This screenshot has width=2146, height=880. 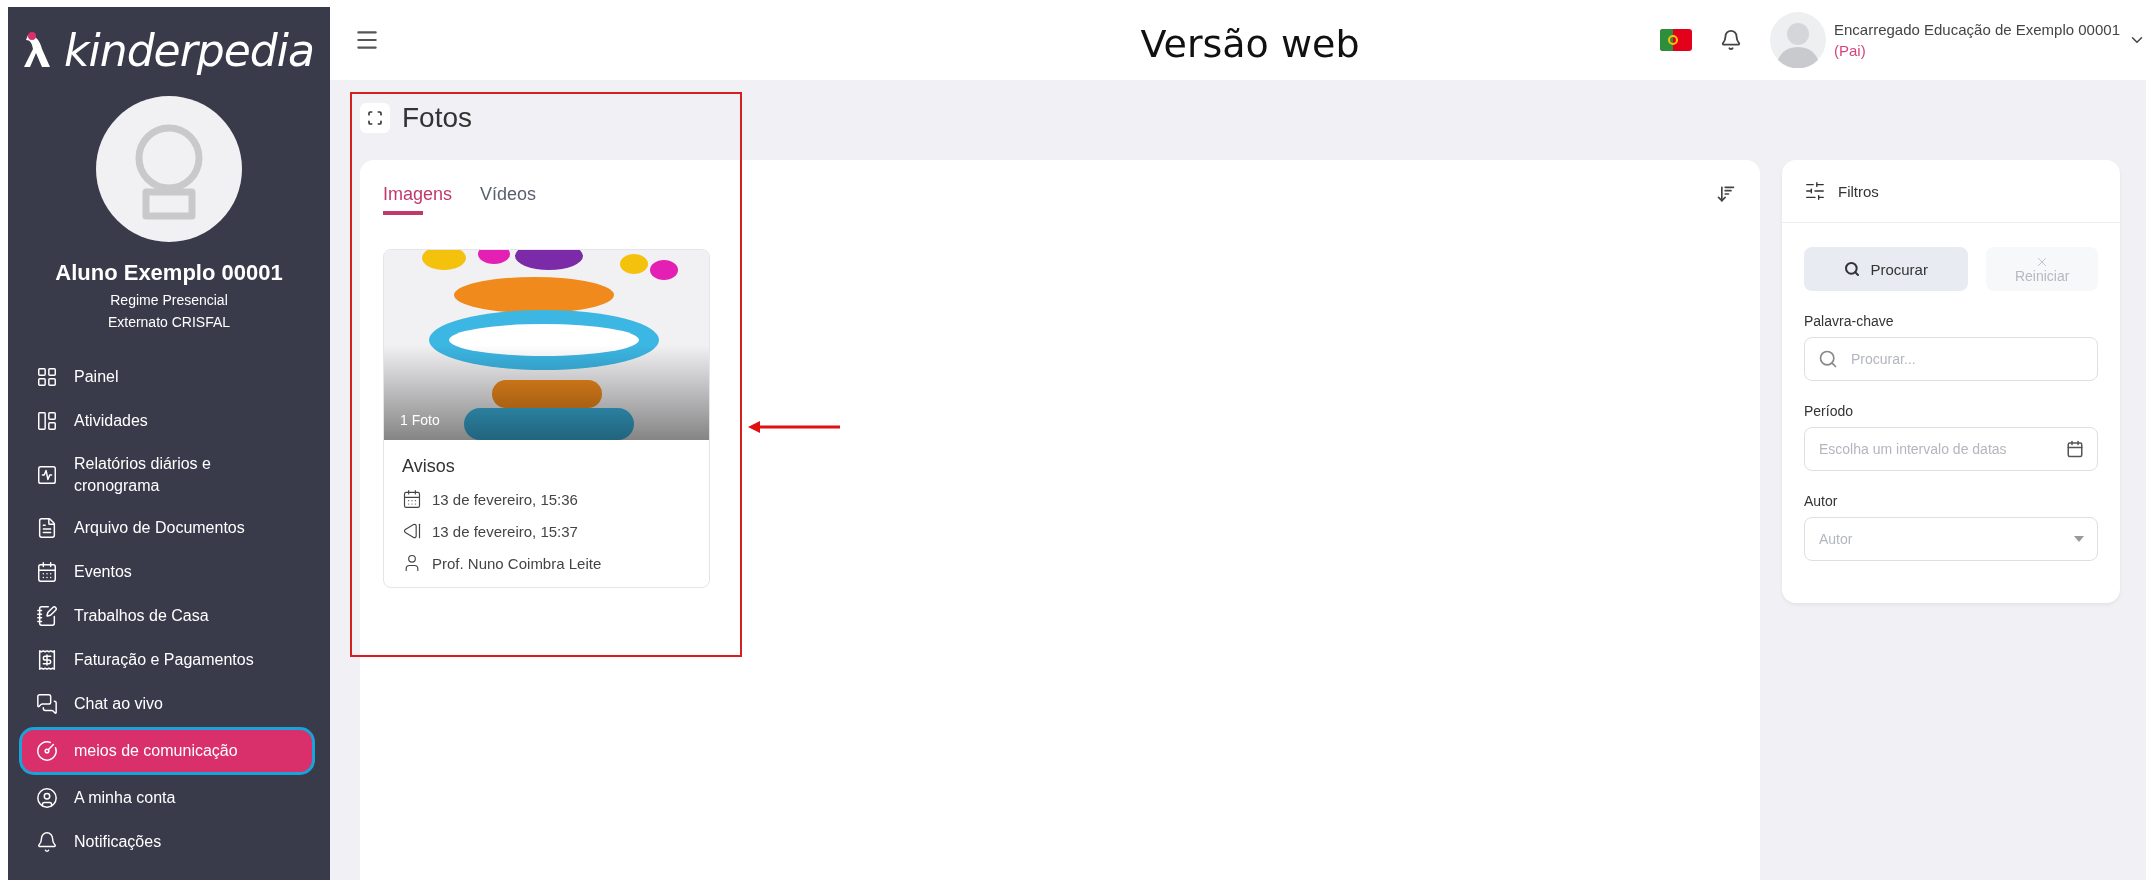 I want to click on sidebar-item: Relatórios diários e cronograma, so click(x=167, y=475).